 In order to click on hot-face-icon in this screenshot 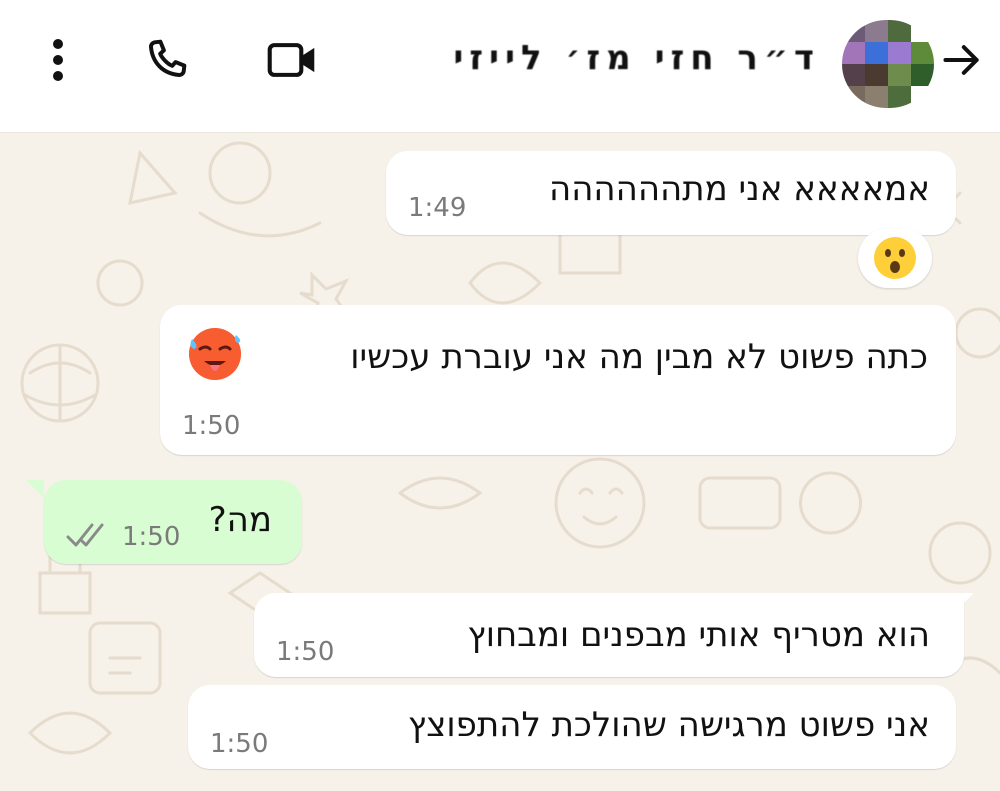, I will do `click(215, 354)`.